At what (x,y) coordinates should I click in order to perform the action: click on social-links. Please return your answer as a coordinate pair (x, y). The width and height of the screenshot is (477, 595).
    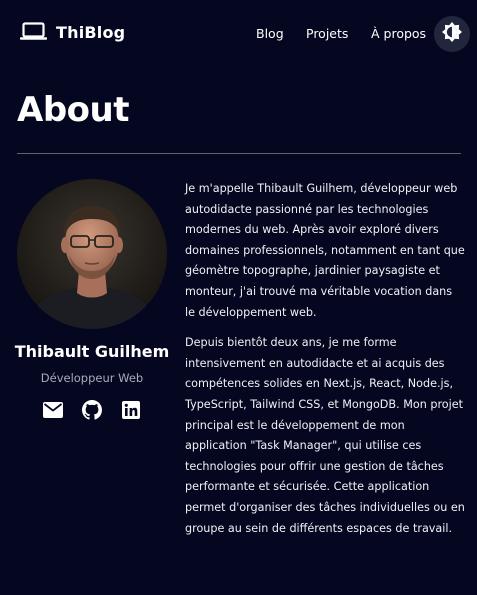
    Looking at the image, I should click on (92, 412).